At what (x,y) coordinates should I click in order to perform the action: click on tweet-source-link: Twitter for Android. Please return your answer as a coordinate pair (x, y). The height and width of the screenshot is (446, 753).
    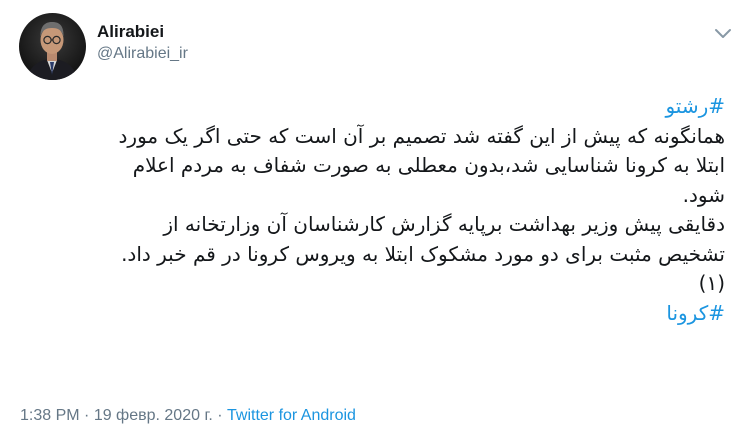
    Looking at the image, I should click on (291, 415).